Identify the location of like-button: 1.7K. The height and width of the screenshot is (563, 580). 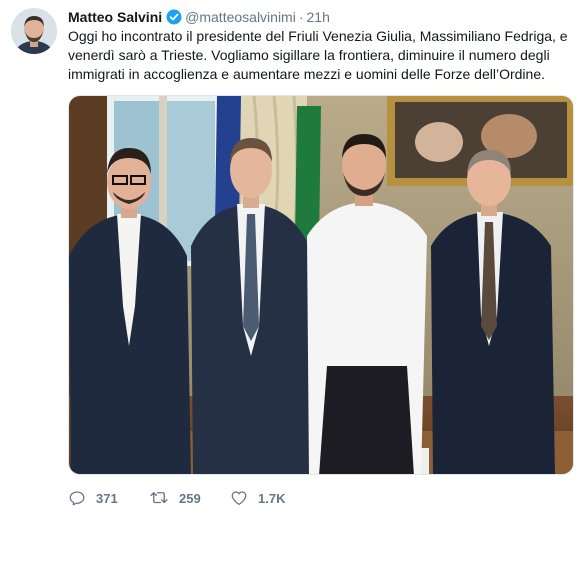
(270, 498).